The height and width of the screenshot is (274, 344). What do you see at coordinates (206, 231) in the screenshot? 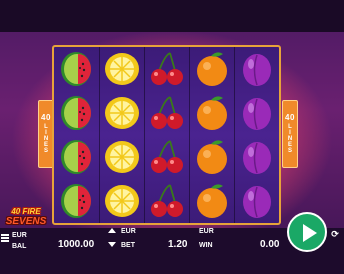
I see `win-currency: EUR` at bounding box center [206, 231].